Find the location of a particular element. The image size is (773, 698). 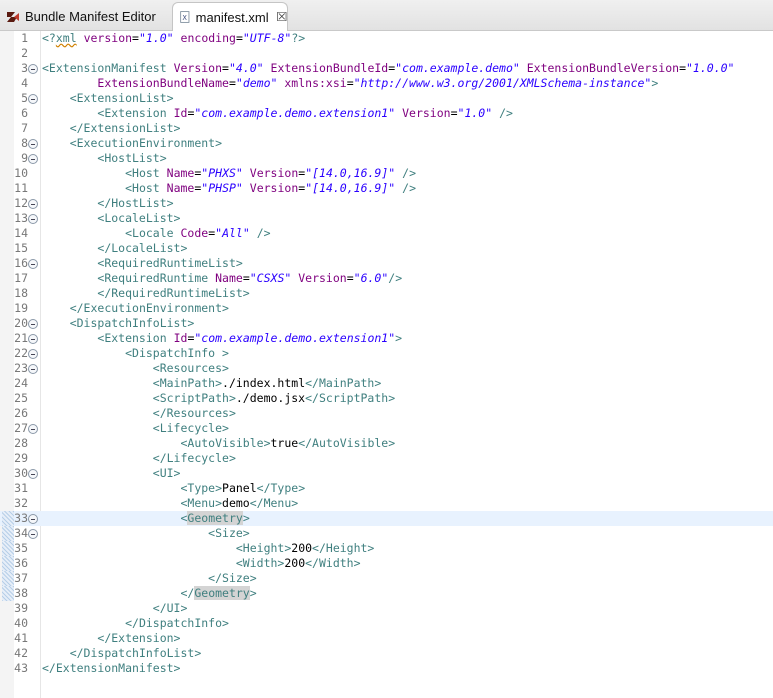

code-line: 20 <DispatchInfoList> is located at coordinates (386, 323).